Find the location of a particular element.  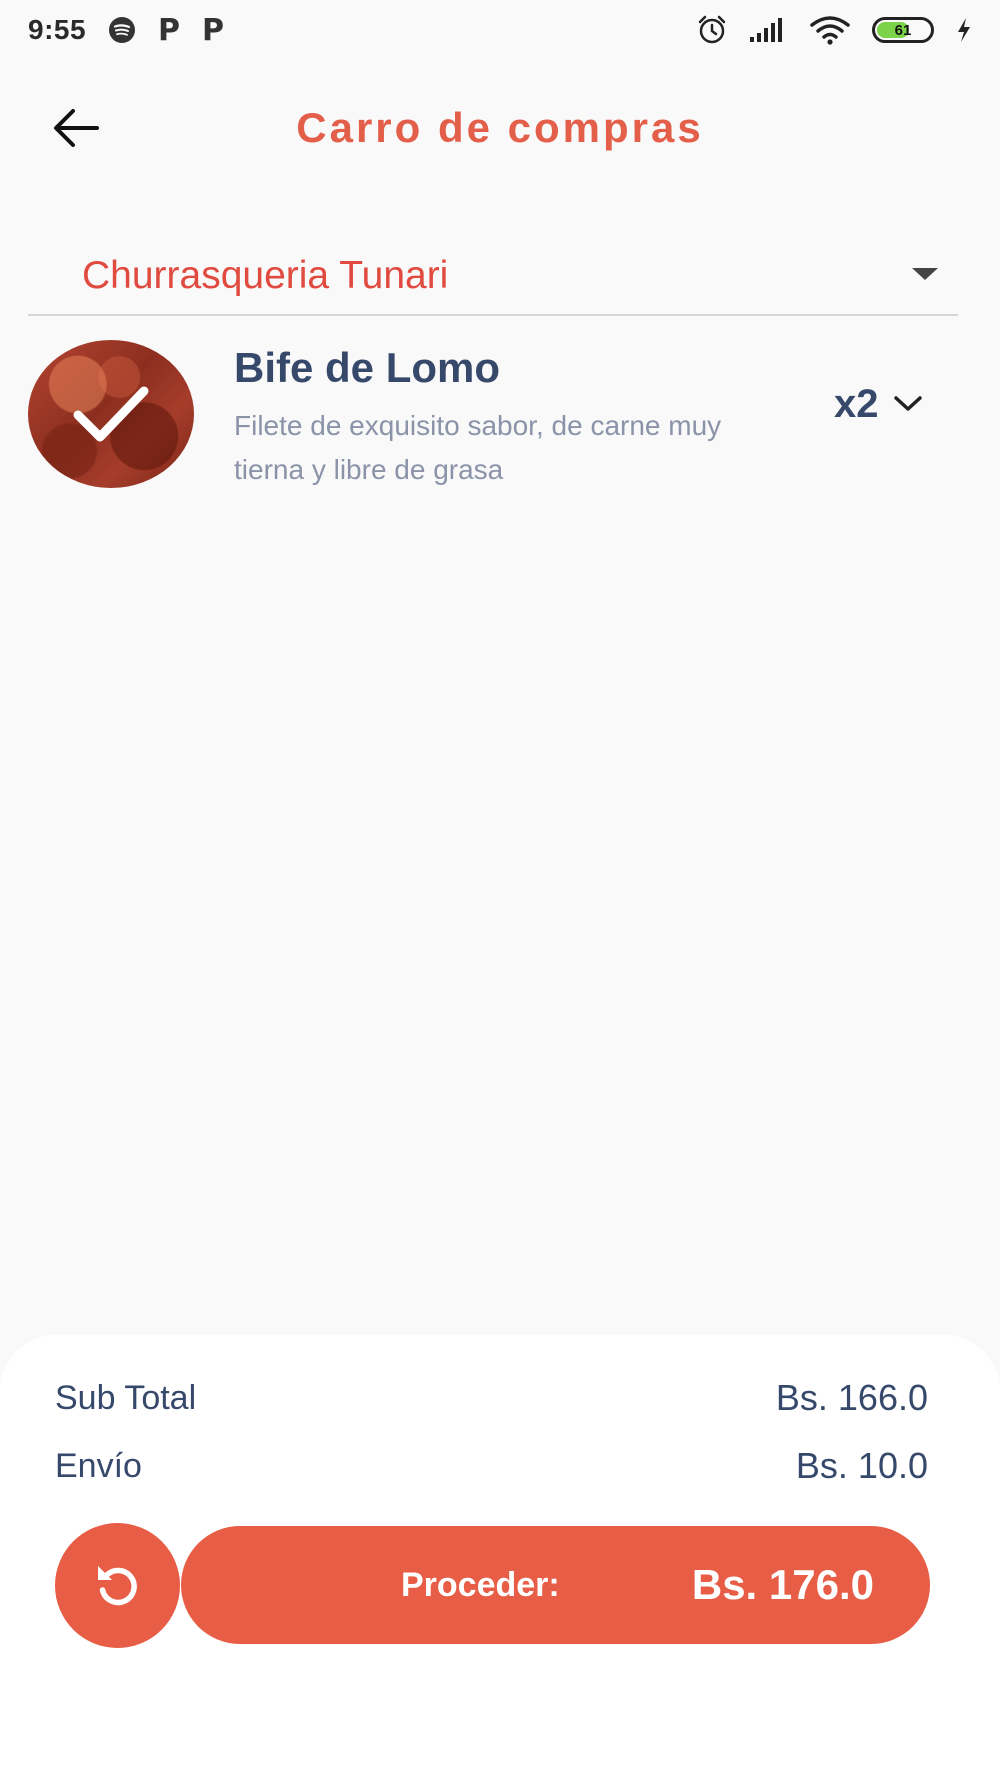

shipping-value: Bs. 10.0 is located at coordinates (861, 1465).